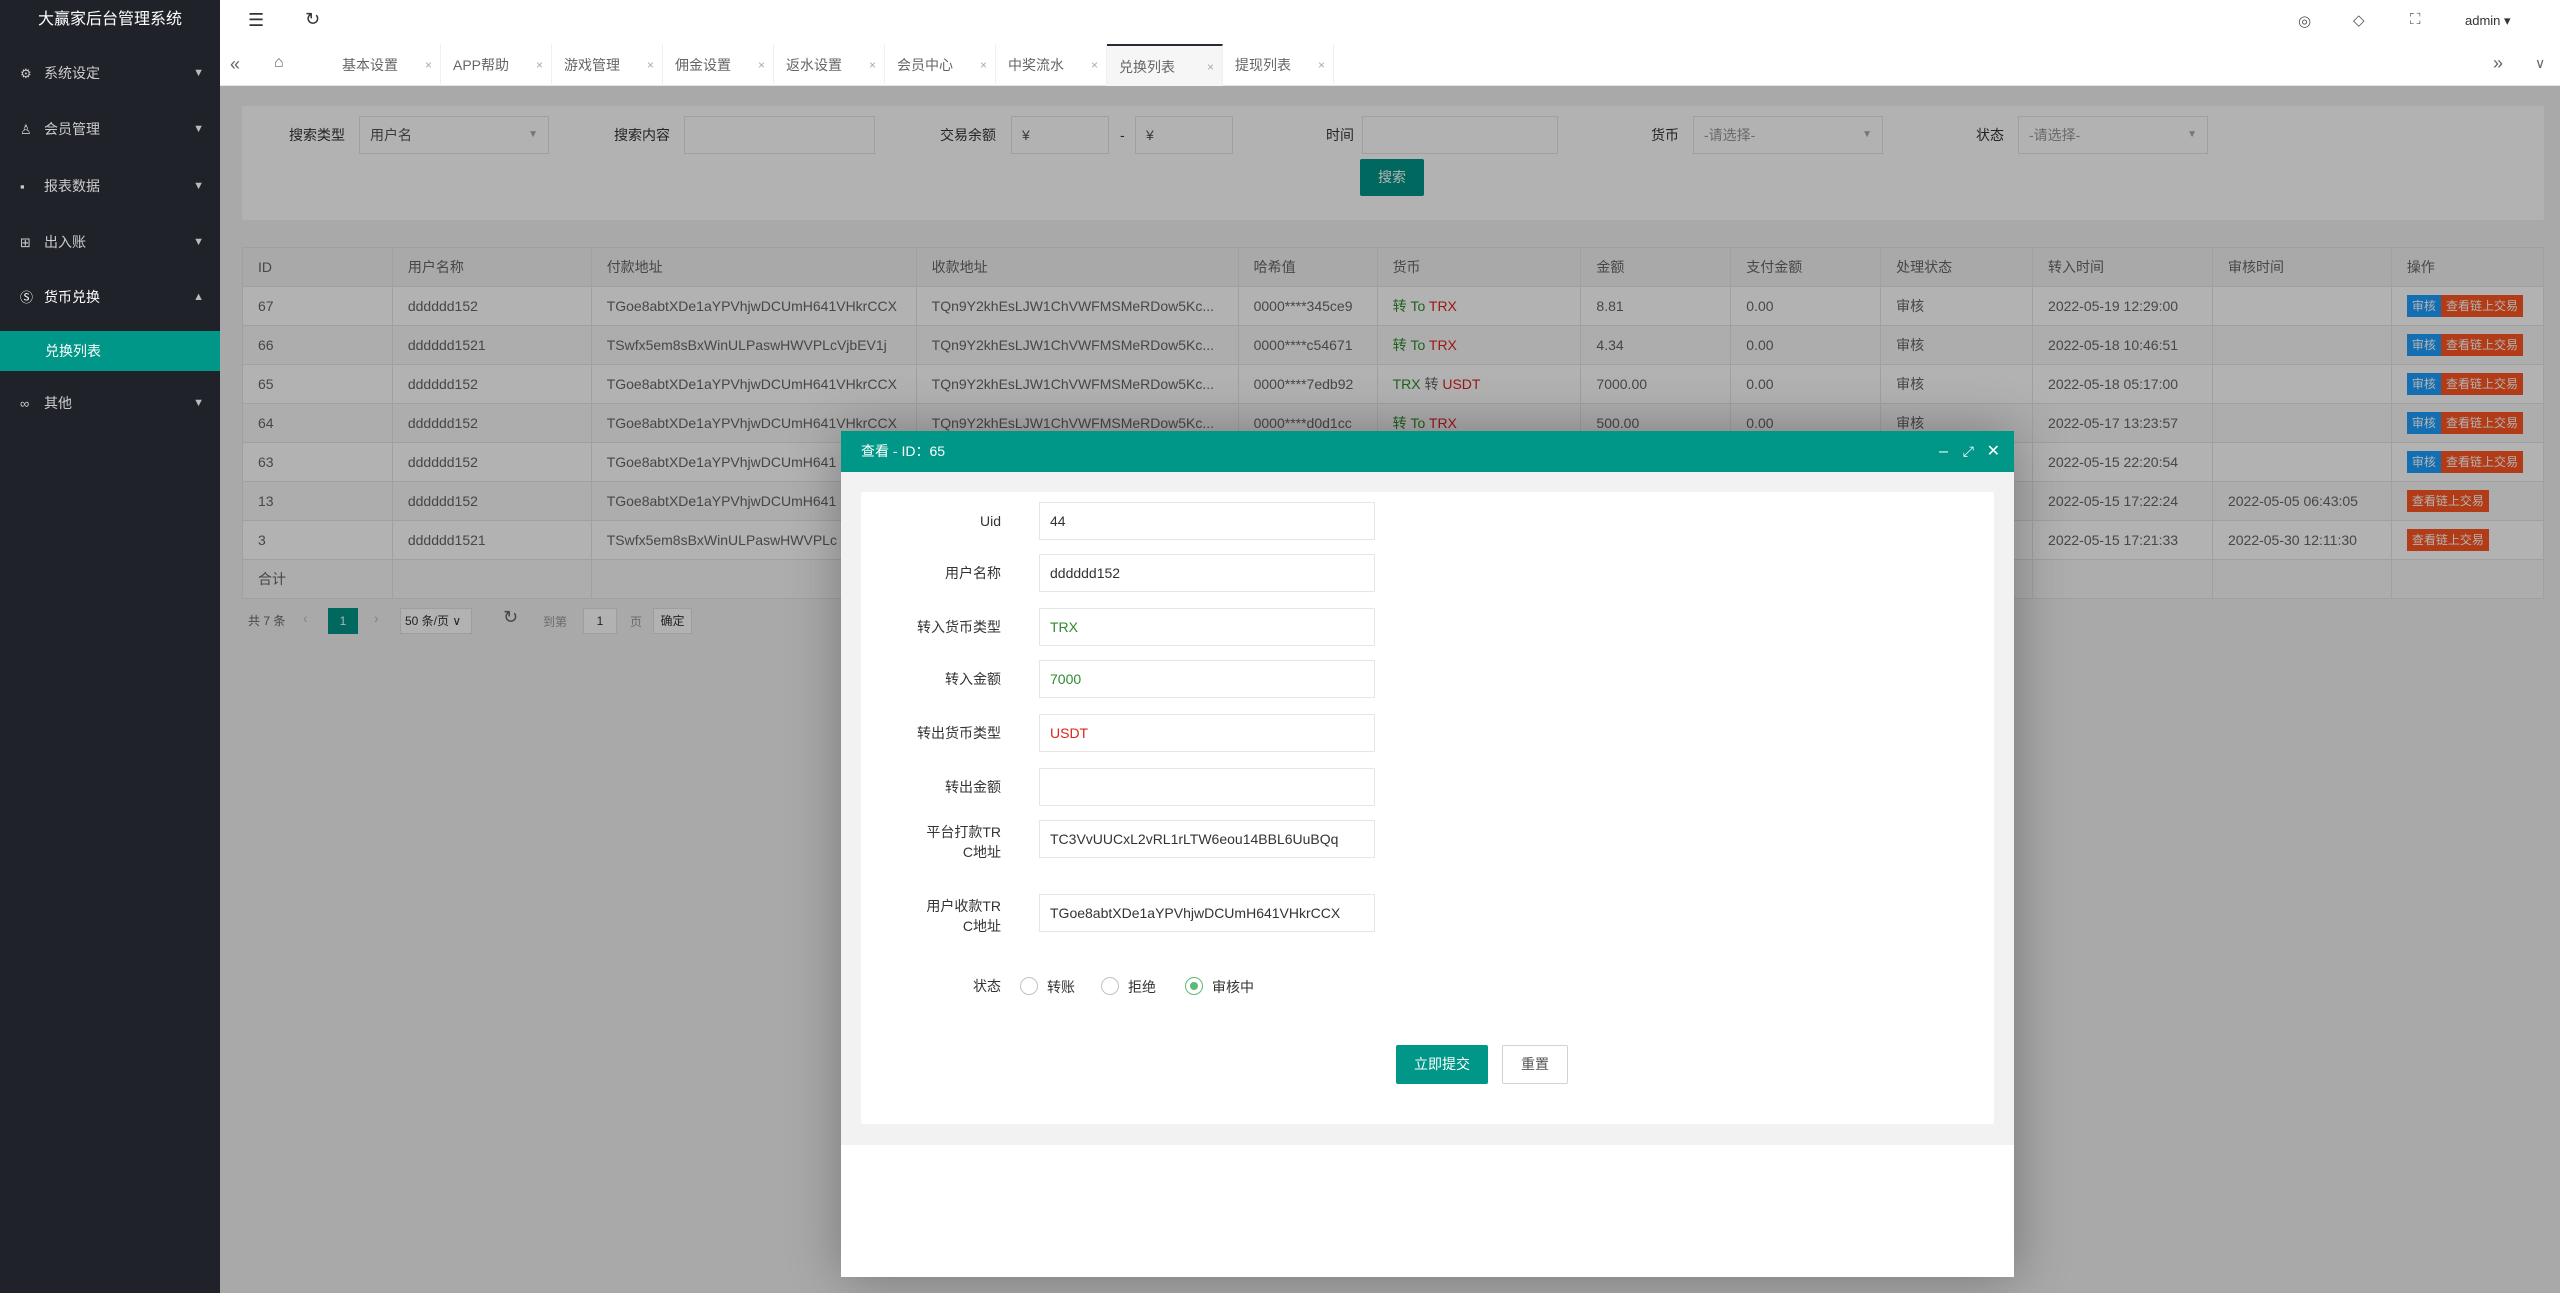 This screenshot has height=1293, width=2560. I want to click on tab-label: 佣金设置, so click(703, 65).